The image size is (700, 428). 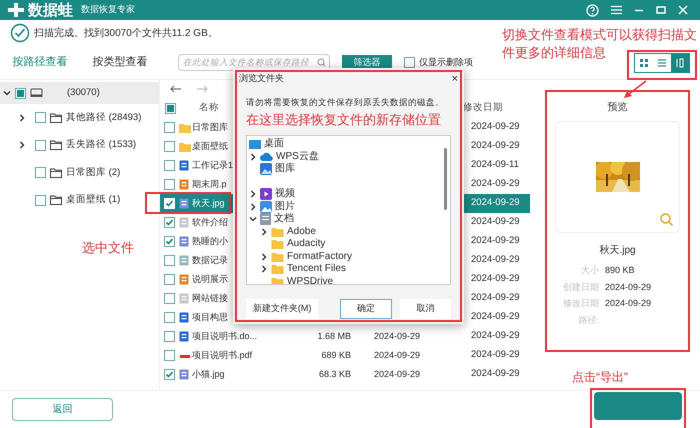 What do you see at coordinates (120, 62) in the screenshot?
I see `view-tab: 按类型查看` at bounding box center [120, 62].